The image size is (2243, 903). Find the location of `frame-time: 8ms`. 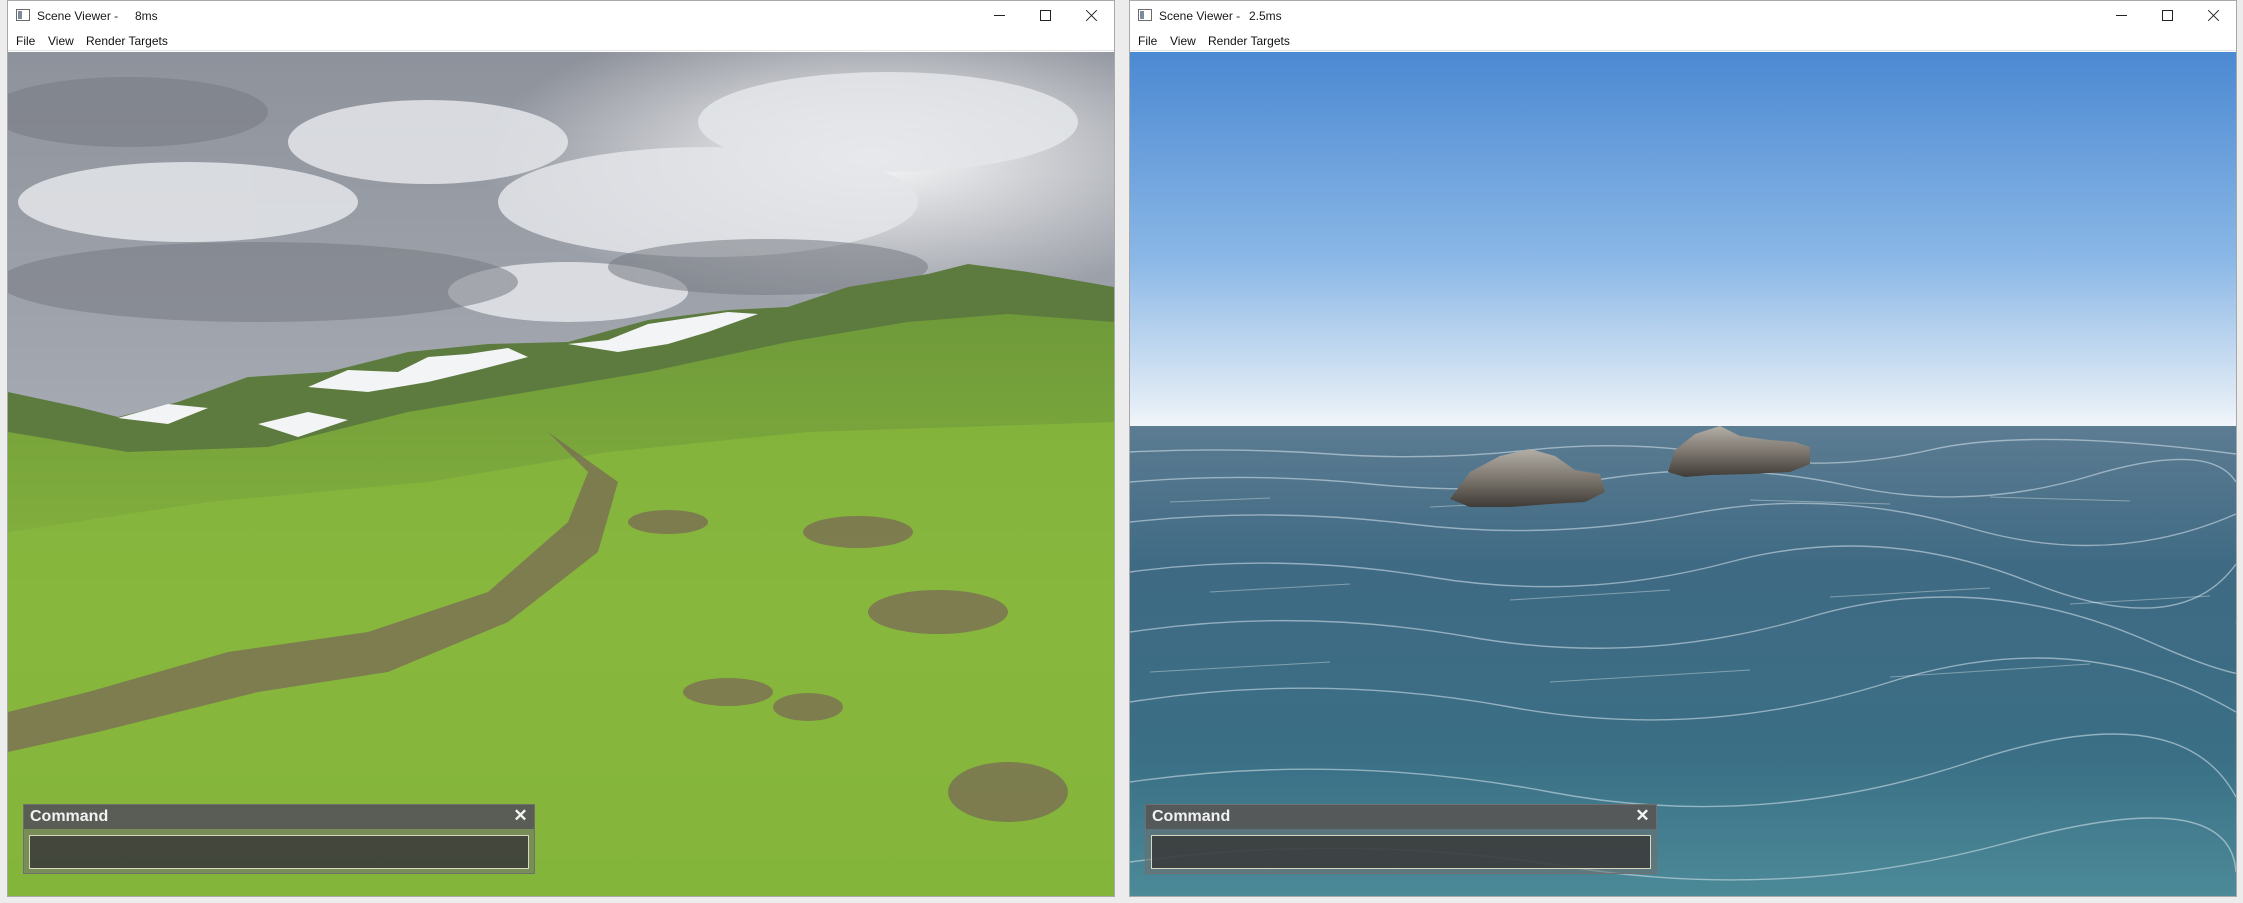

frame-time: 8ms is located at coordinates (146, 16).